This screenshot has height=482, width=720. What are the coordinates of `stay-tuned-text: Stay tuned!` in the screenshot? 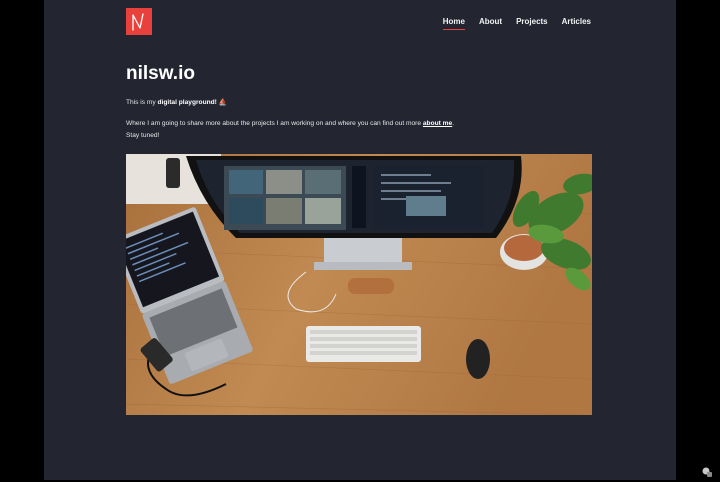 It's located at (143, 135).